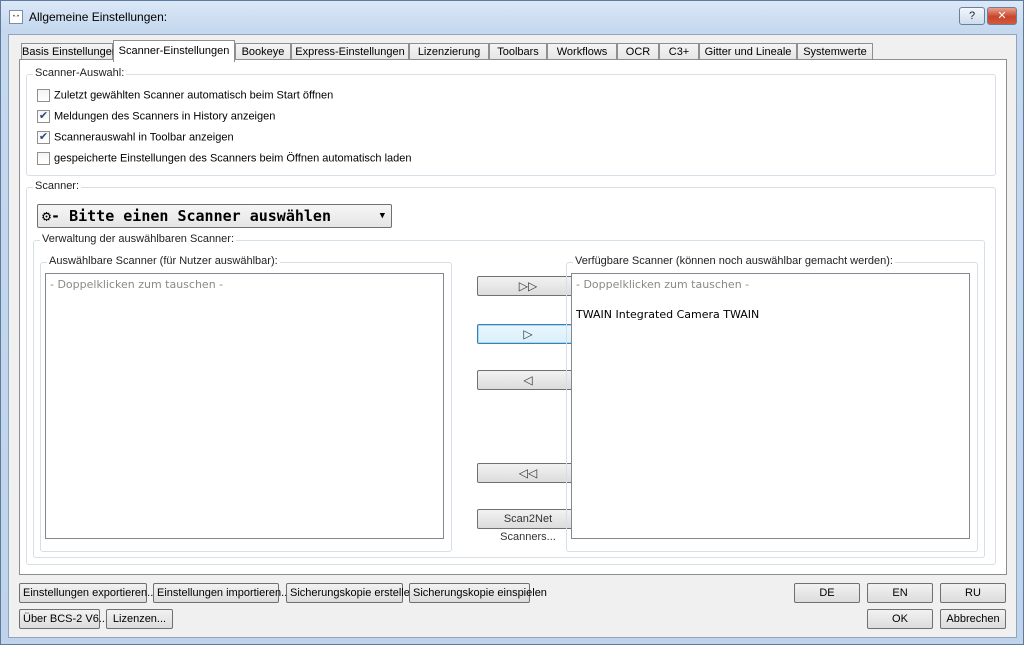  I want to click on window-title: Allgemeine Einstellungen:, so click(98, 17).